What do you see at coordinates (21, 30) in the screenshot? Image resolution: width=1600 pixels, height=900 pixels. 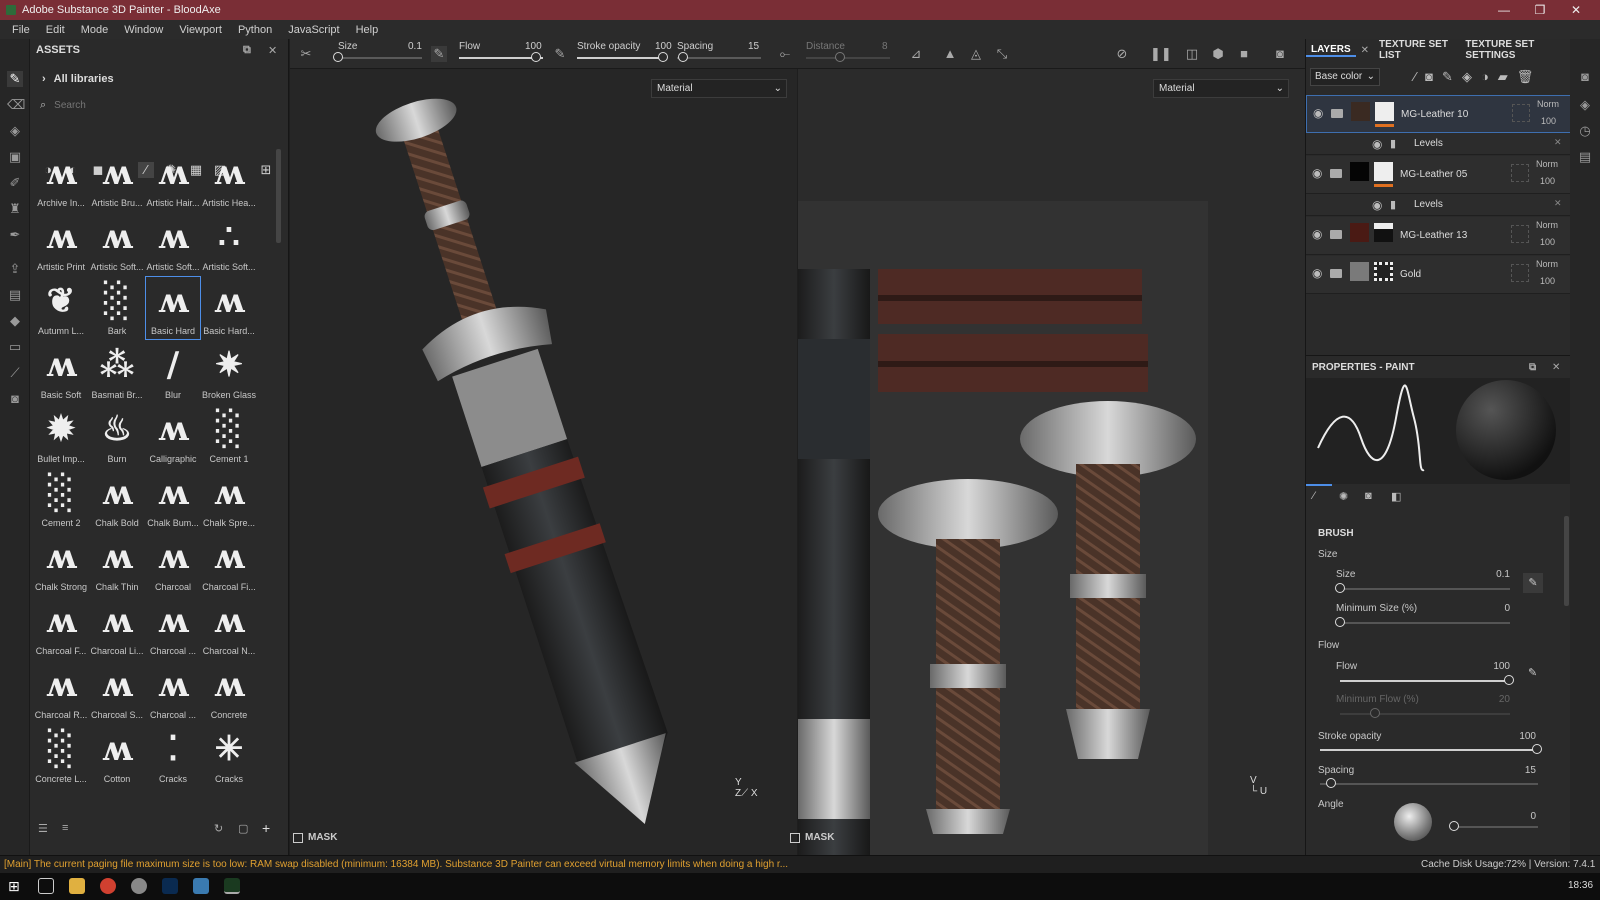 I see `menu-file: File` at bounding box center [21, 30].